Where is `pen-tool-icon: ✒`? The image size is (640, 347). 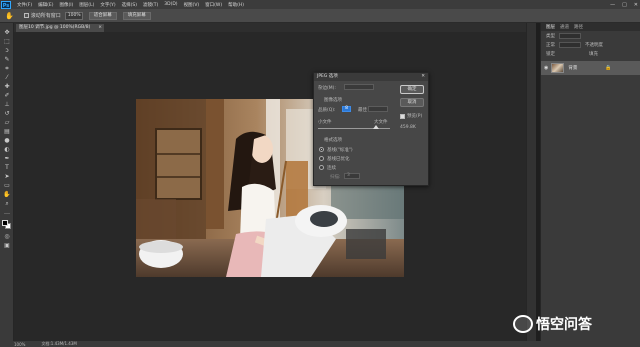 pen-tool-icon: ✒ is located at coordinates (7, 158).